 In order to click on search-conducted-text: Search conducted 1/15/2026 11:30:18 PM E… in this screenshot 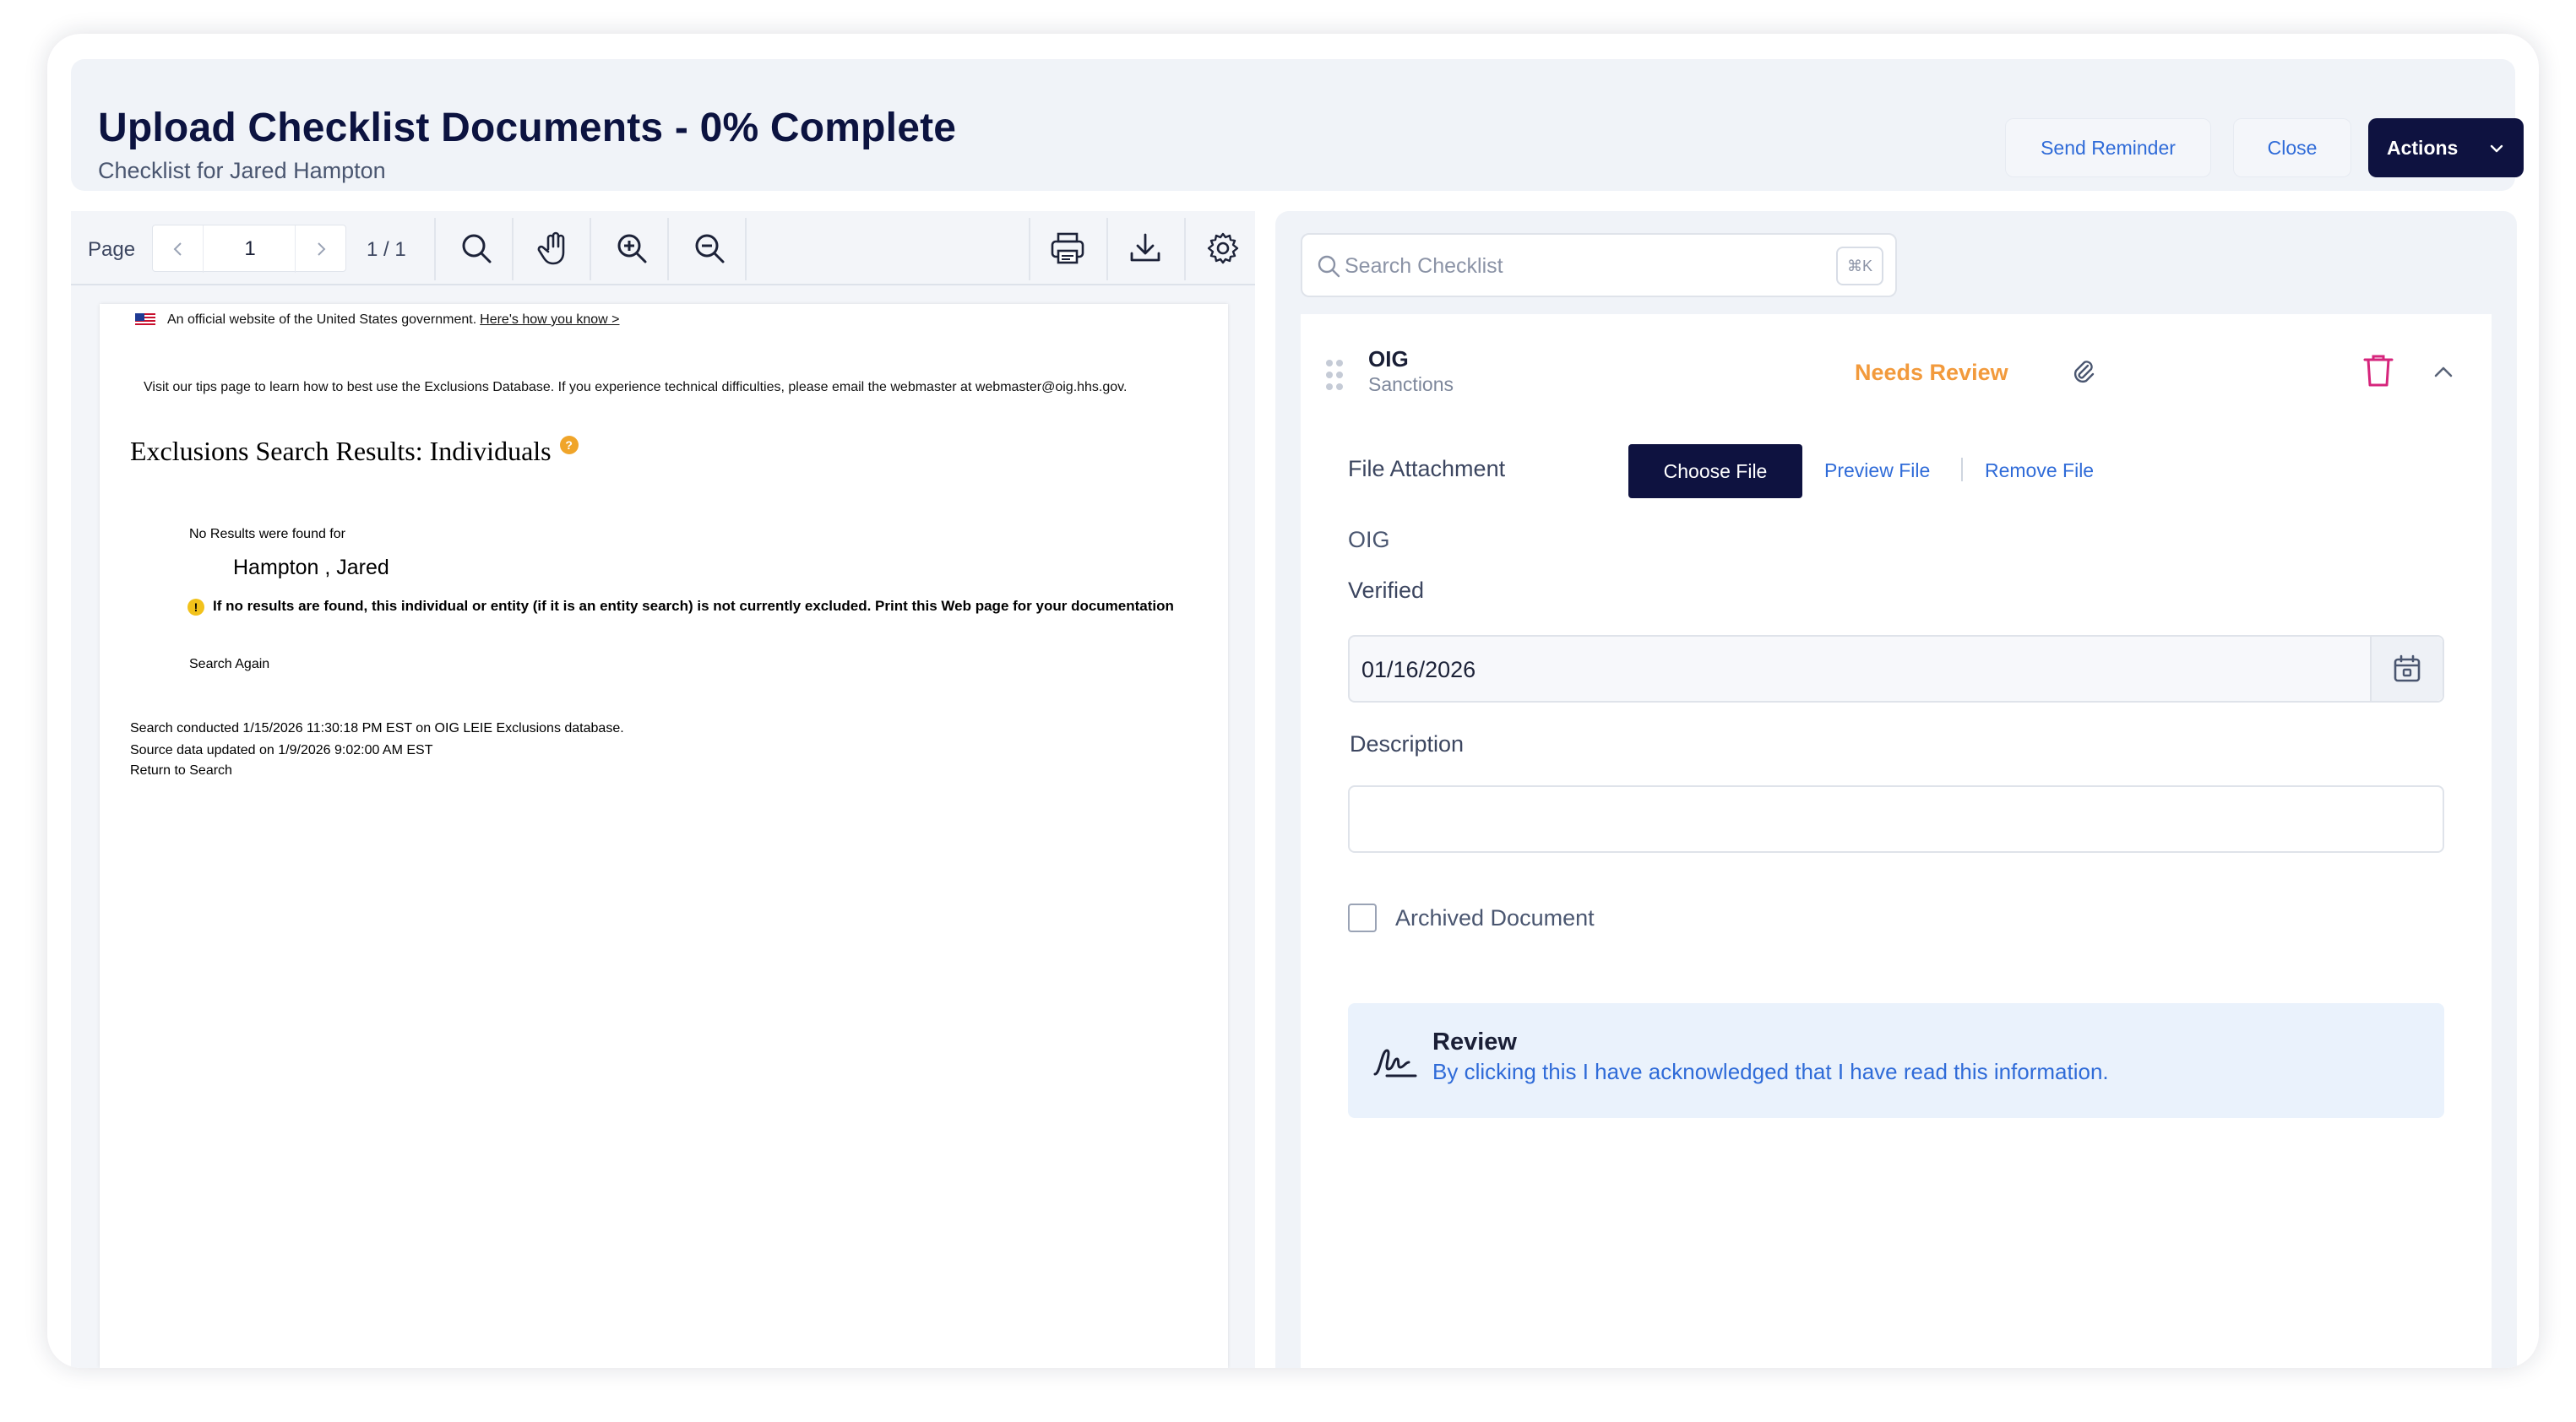, I will do `click(377, 728)`.